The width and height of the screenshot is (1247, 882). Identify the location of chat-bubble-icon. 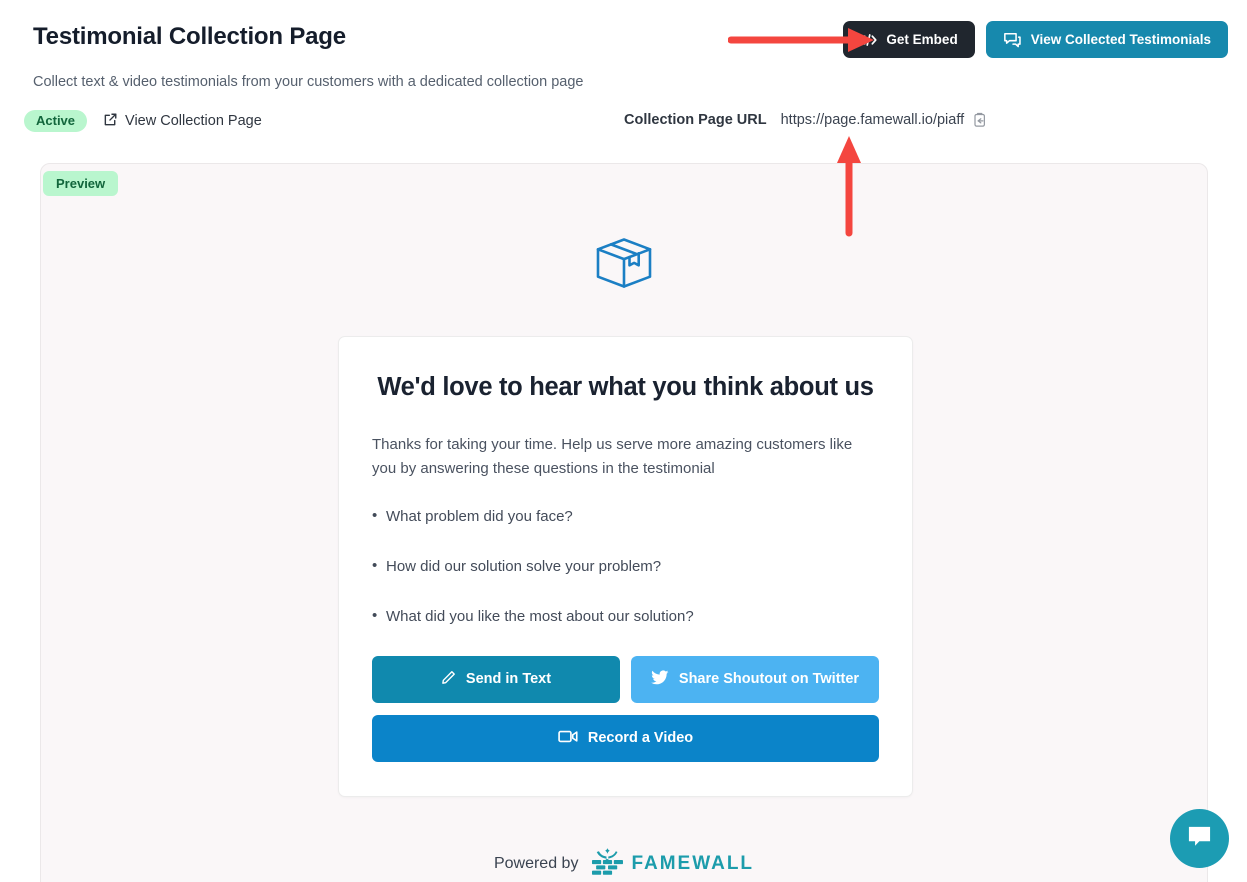
(1199, 839).